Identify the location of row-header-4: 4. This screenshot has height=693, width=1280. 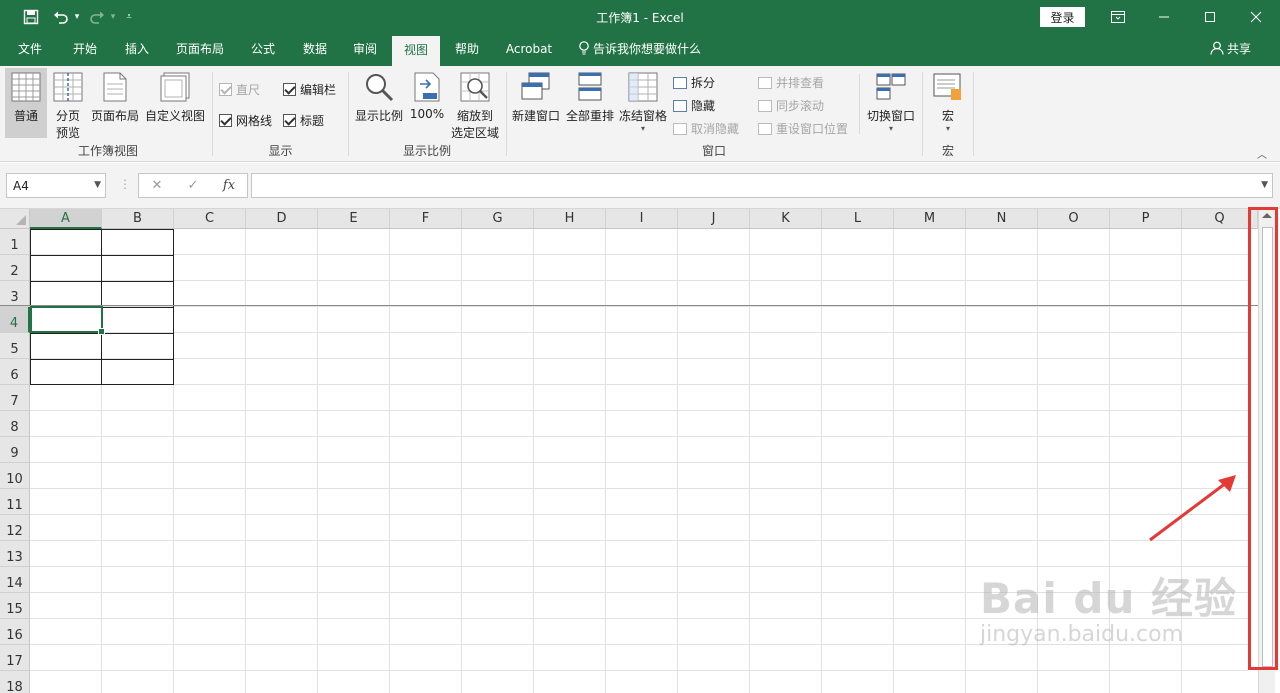
(15, 320).